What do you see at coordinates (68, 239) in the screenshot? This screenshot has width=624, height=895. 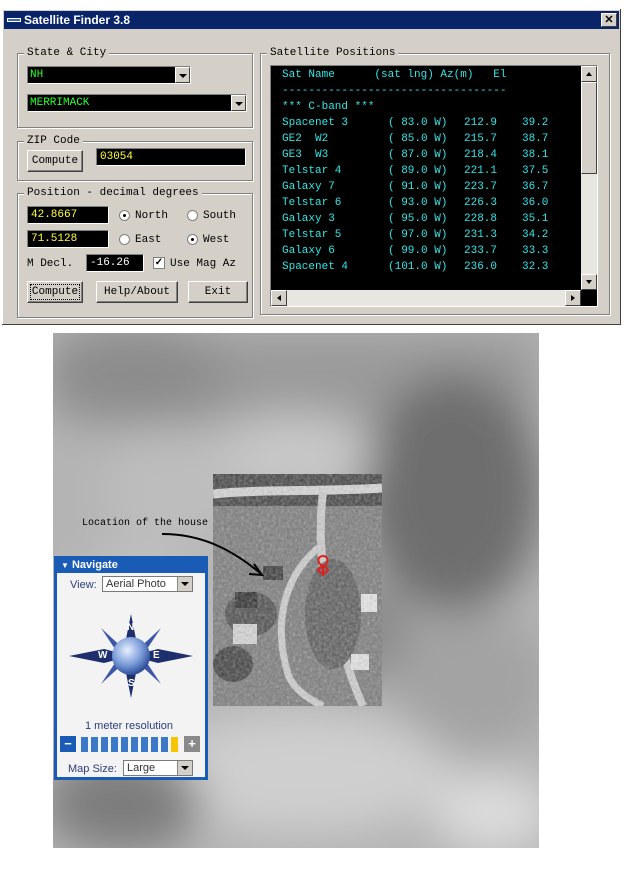 I see `longitude-field: 71.5128` at bounding box center [68, 239].